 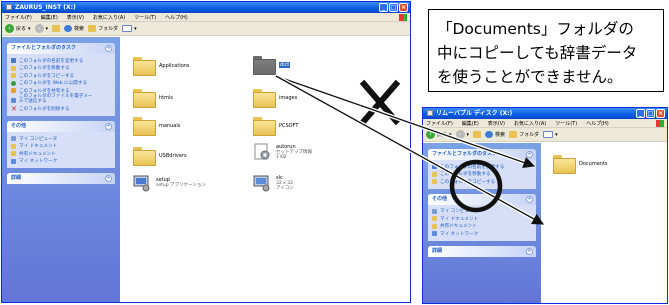 What do you see at coordinates (206, 7) in the screenshot?
I see `left-title-bar: ZAURUS_INST (X:) _ □ ×` at bounding box center [206, 7].